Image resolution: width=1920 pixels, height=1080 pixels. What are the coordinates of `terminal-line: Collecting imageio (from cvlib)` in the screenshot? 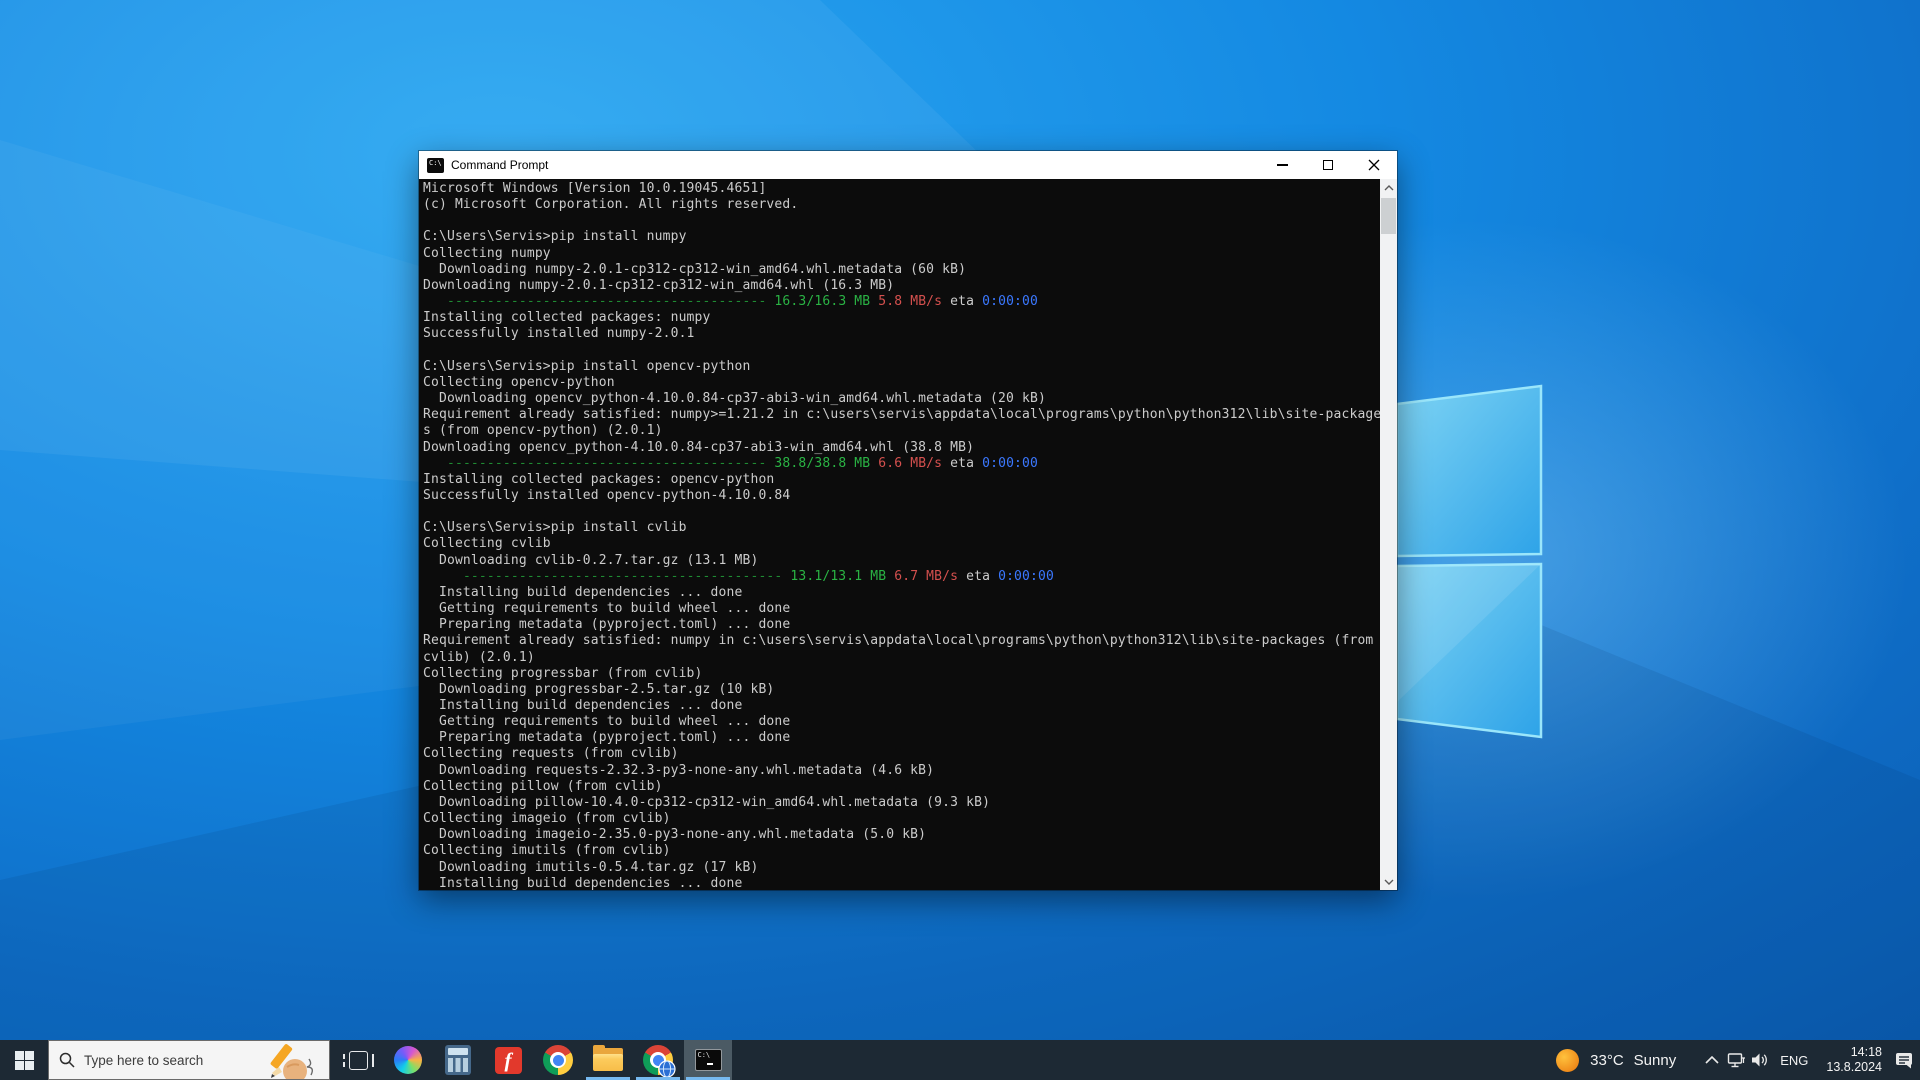 It's located at (547, 819).